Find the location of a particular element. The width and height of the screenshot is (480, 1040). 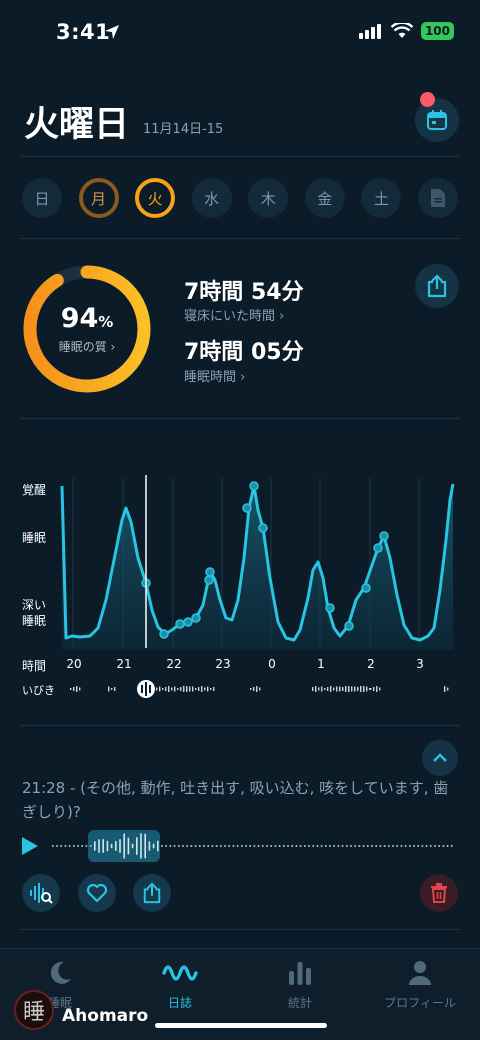

sleep-time-link: 睡眠時間 › is located at coordinates (214, 375).